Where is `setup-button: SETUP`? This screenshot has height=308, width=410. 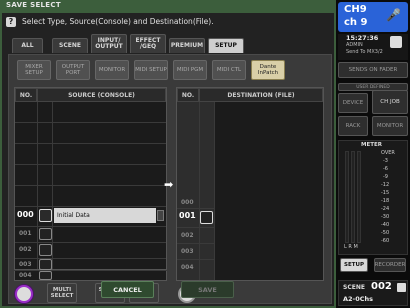 setup-button: SETUP is located at coordinates (354, 265).